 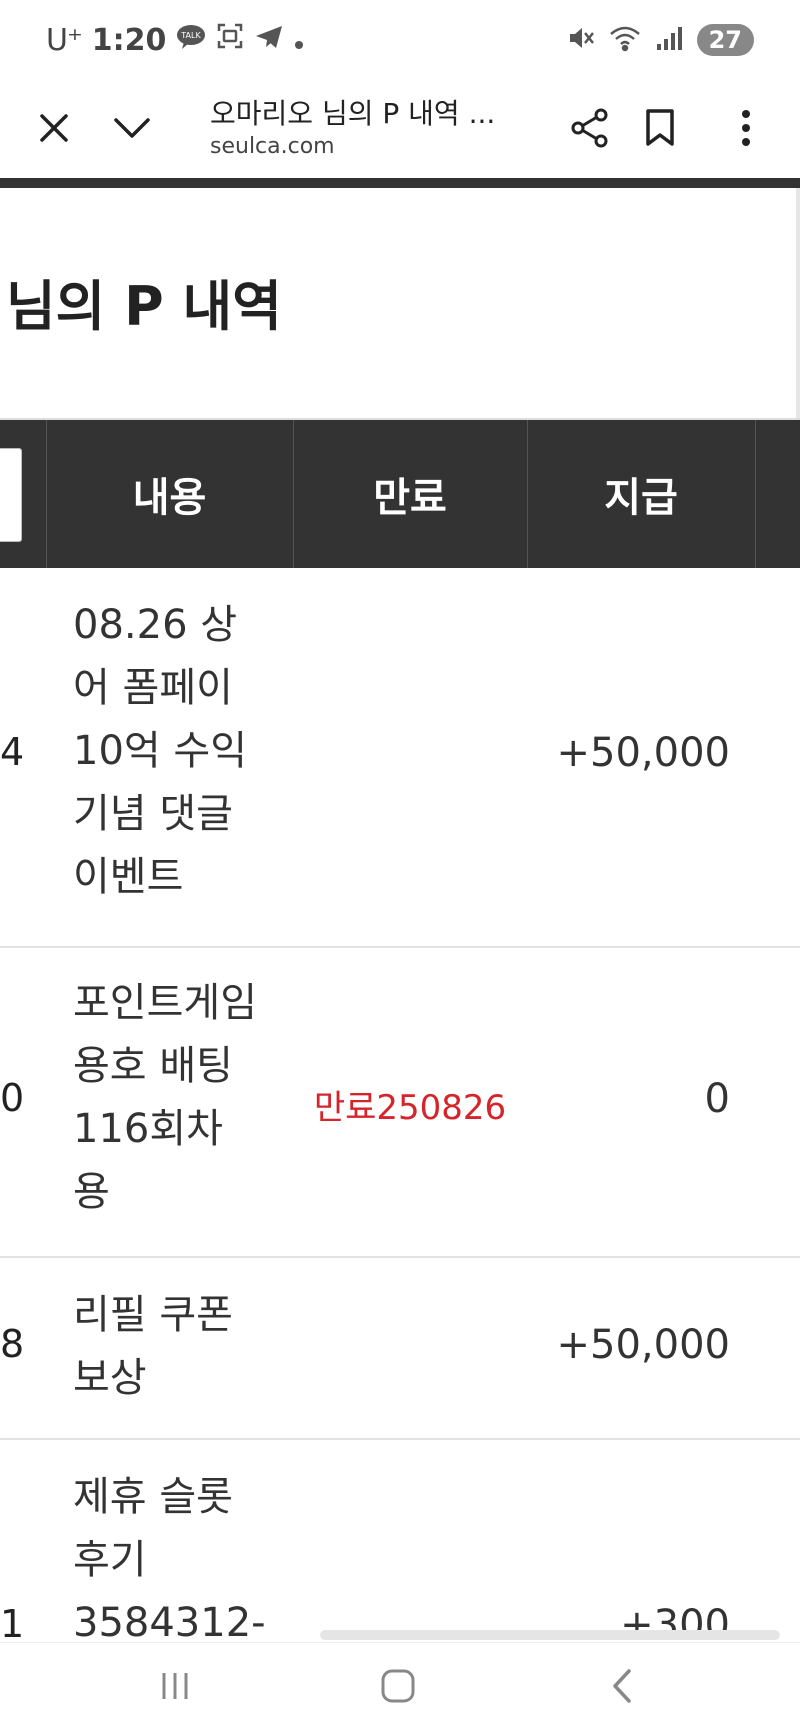 I want to click on row-content: 포인트게임 용호 배팅 116회차 용, so click(x=173, y=1098).